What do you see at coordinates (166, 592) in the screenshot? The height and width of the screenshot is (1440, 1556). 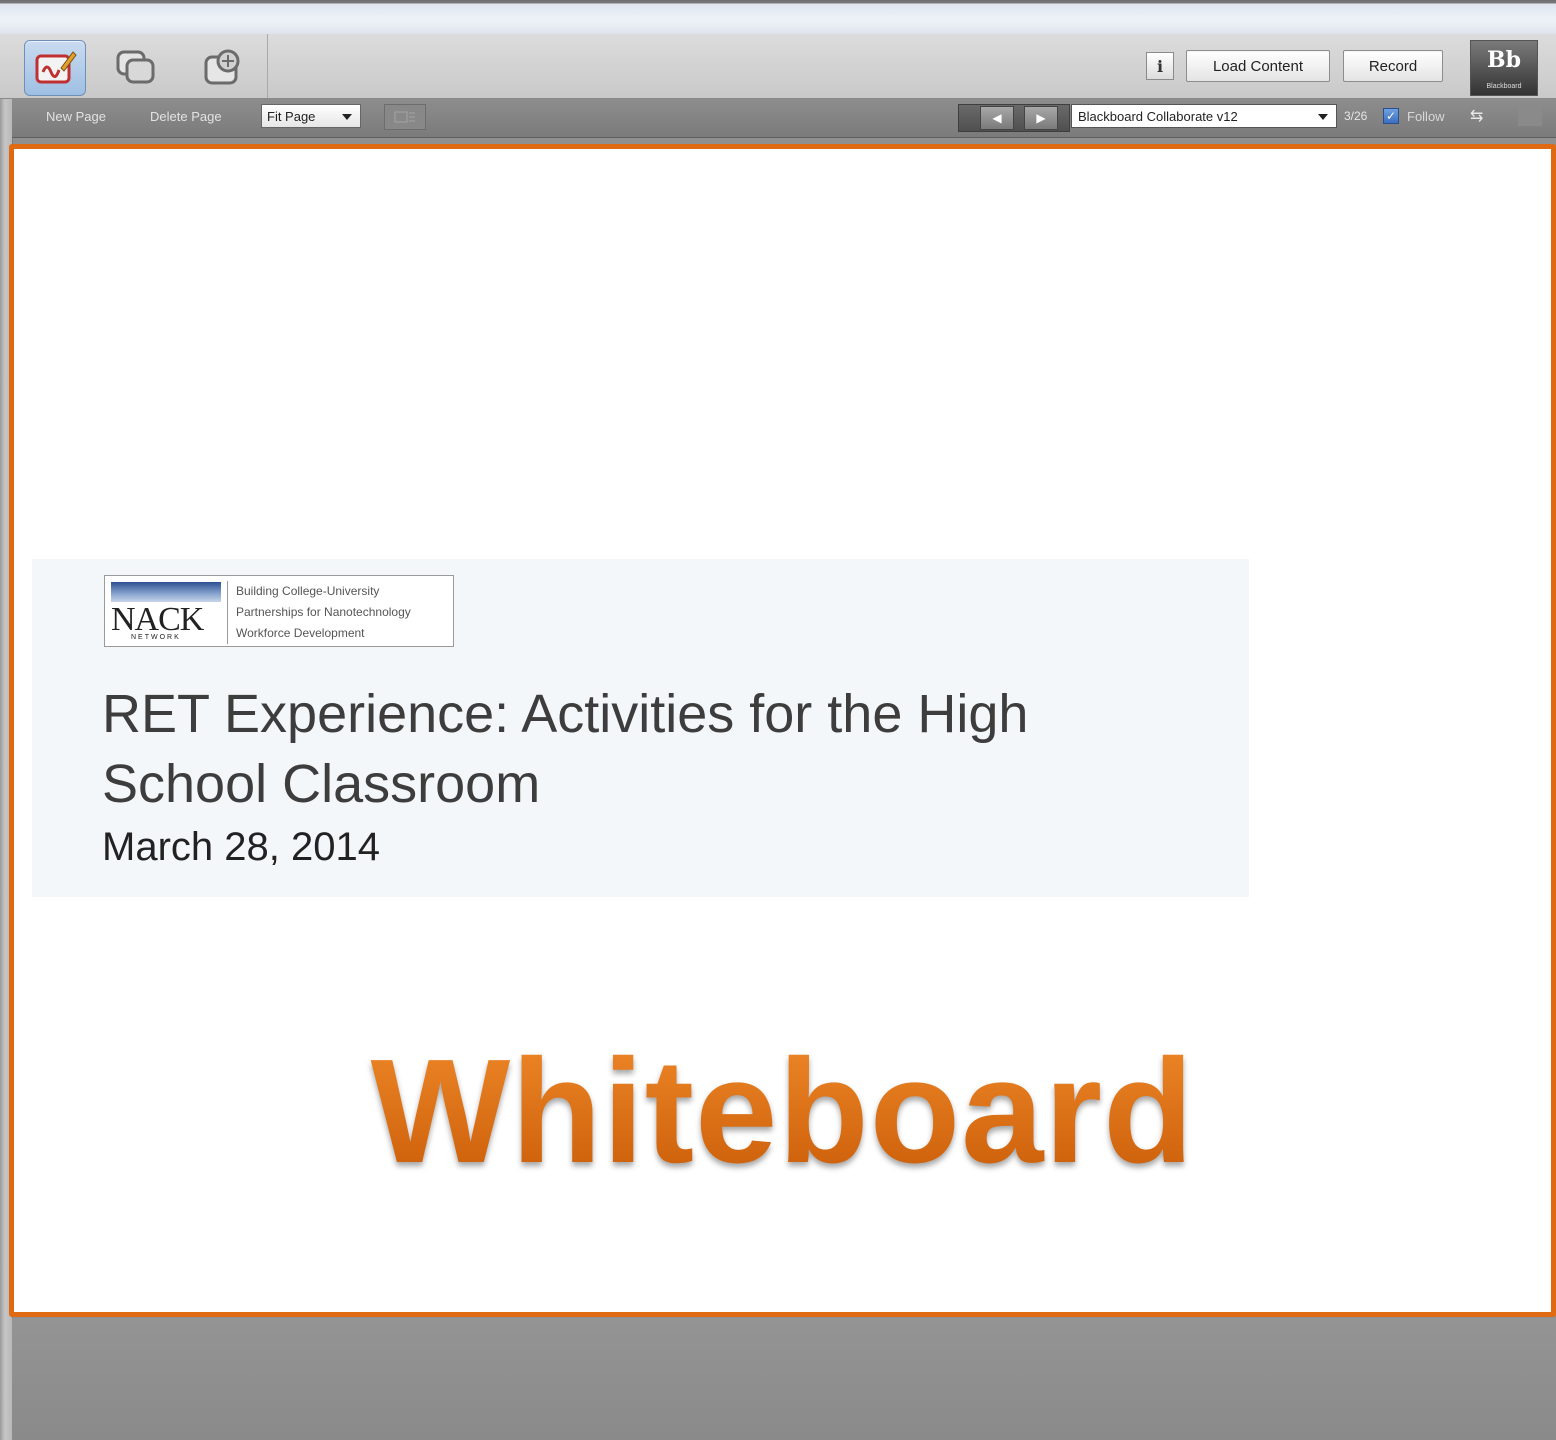 I see `logo-mountain-band` at bounding box center [166, 592].